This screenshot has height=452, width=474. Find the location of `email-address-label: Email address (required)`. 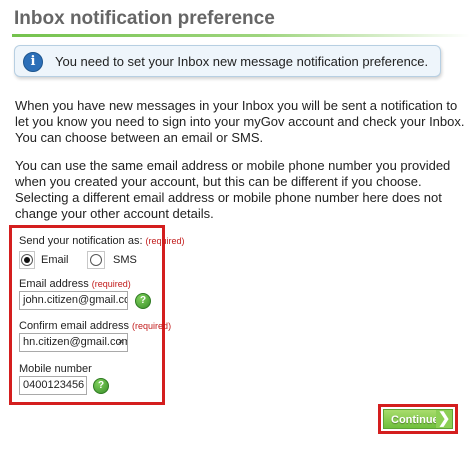

email-address-label: Email address (required) is located at coordinates (75, 284).